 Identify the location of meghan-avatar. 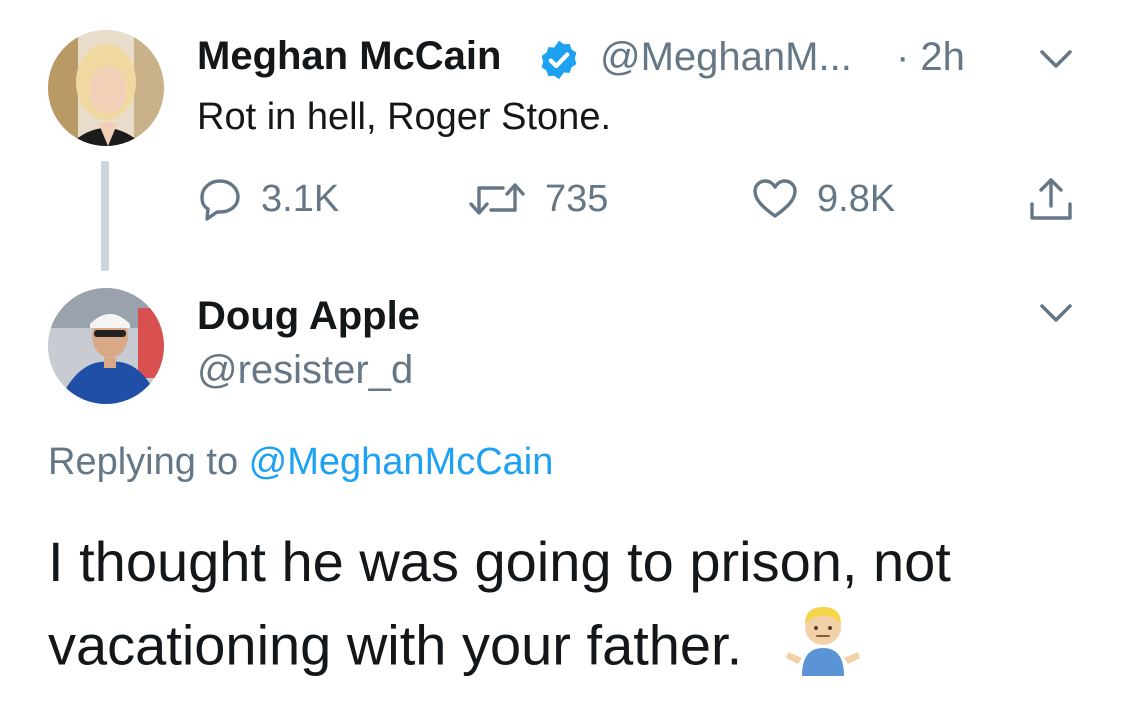
(106, 88).